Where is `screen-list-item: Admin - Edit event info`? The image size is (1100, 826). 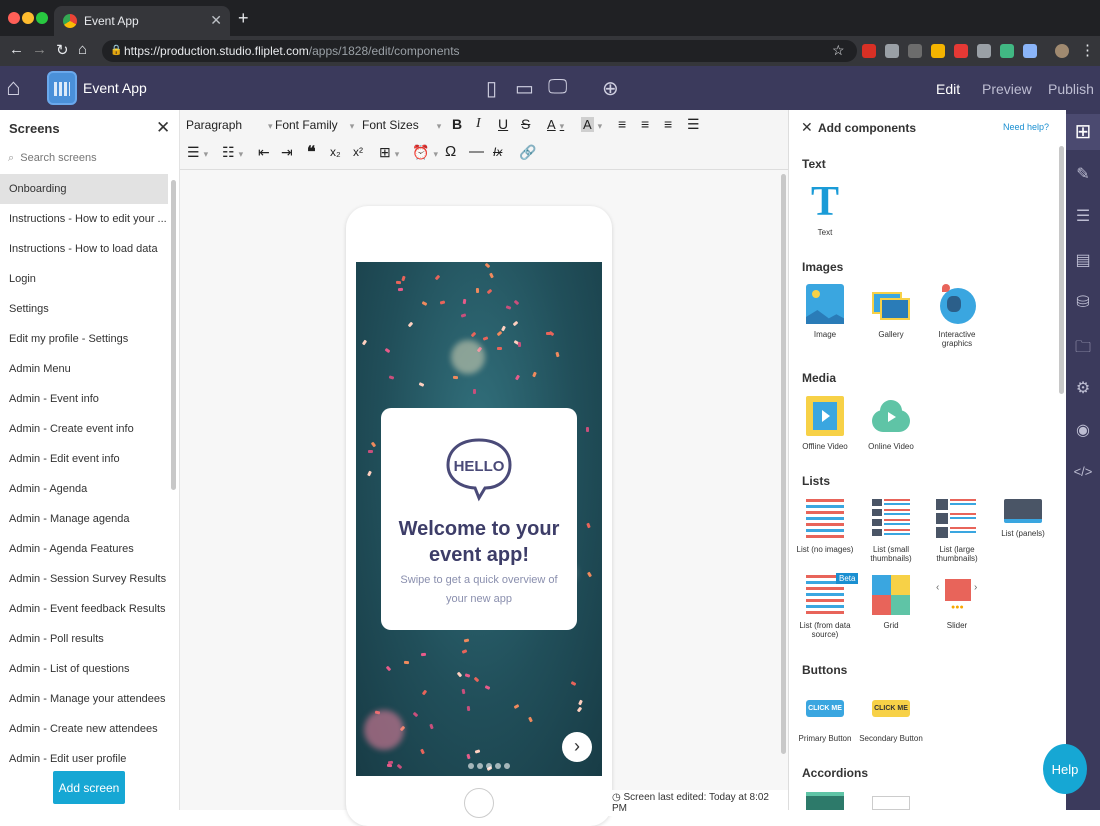 screen-list-item: Admin - Edit event info is located at coordinates (84, 459).